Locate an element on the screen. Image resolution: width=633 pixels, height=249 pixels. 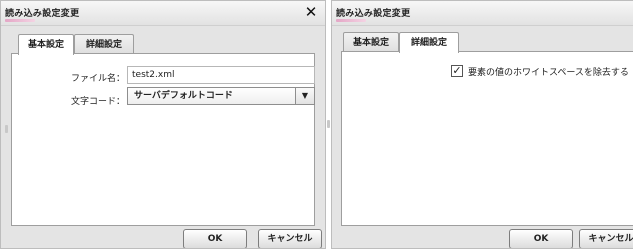
splitter-handle is located at coordinates (328, 124).